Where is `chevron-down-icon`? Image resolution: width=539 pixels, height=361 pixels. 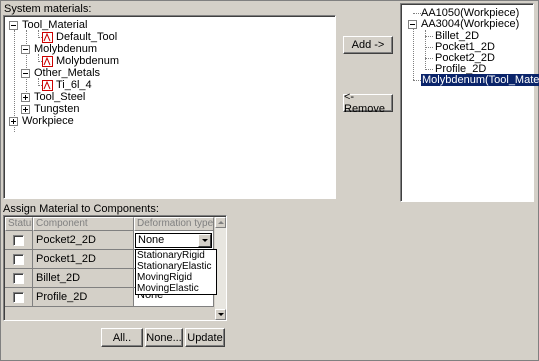 chevron-down-icon is located at coordinates (204, 240).